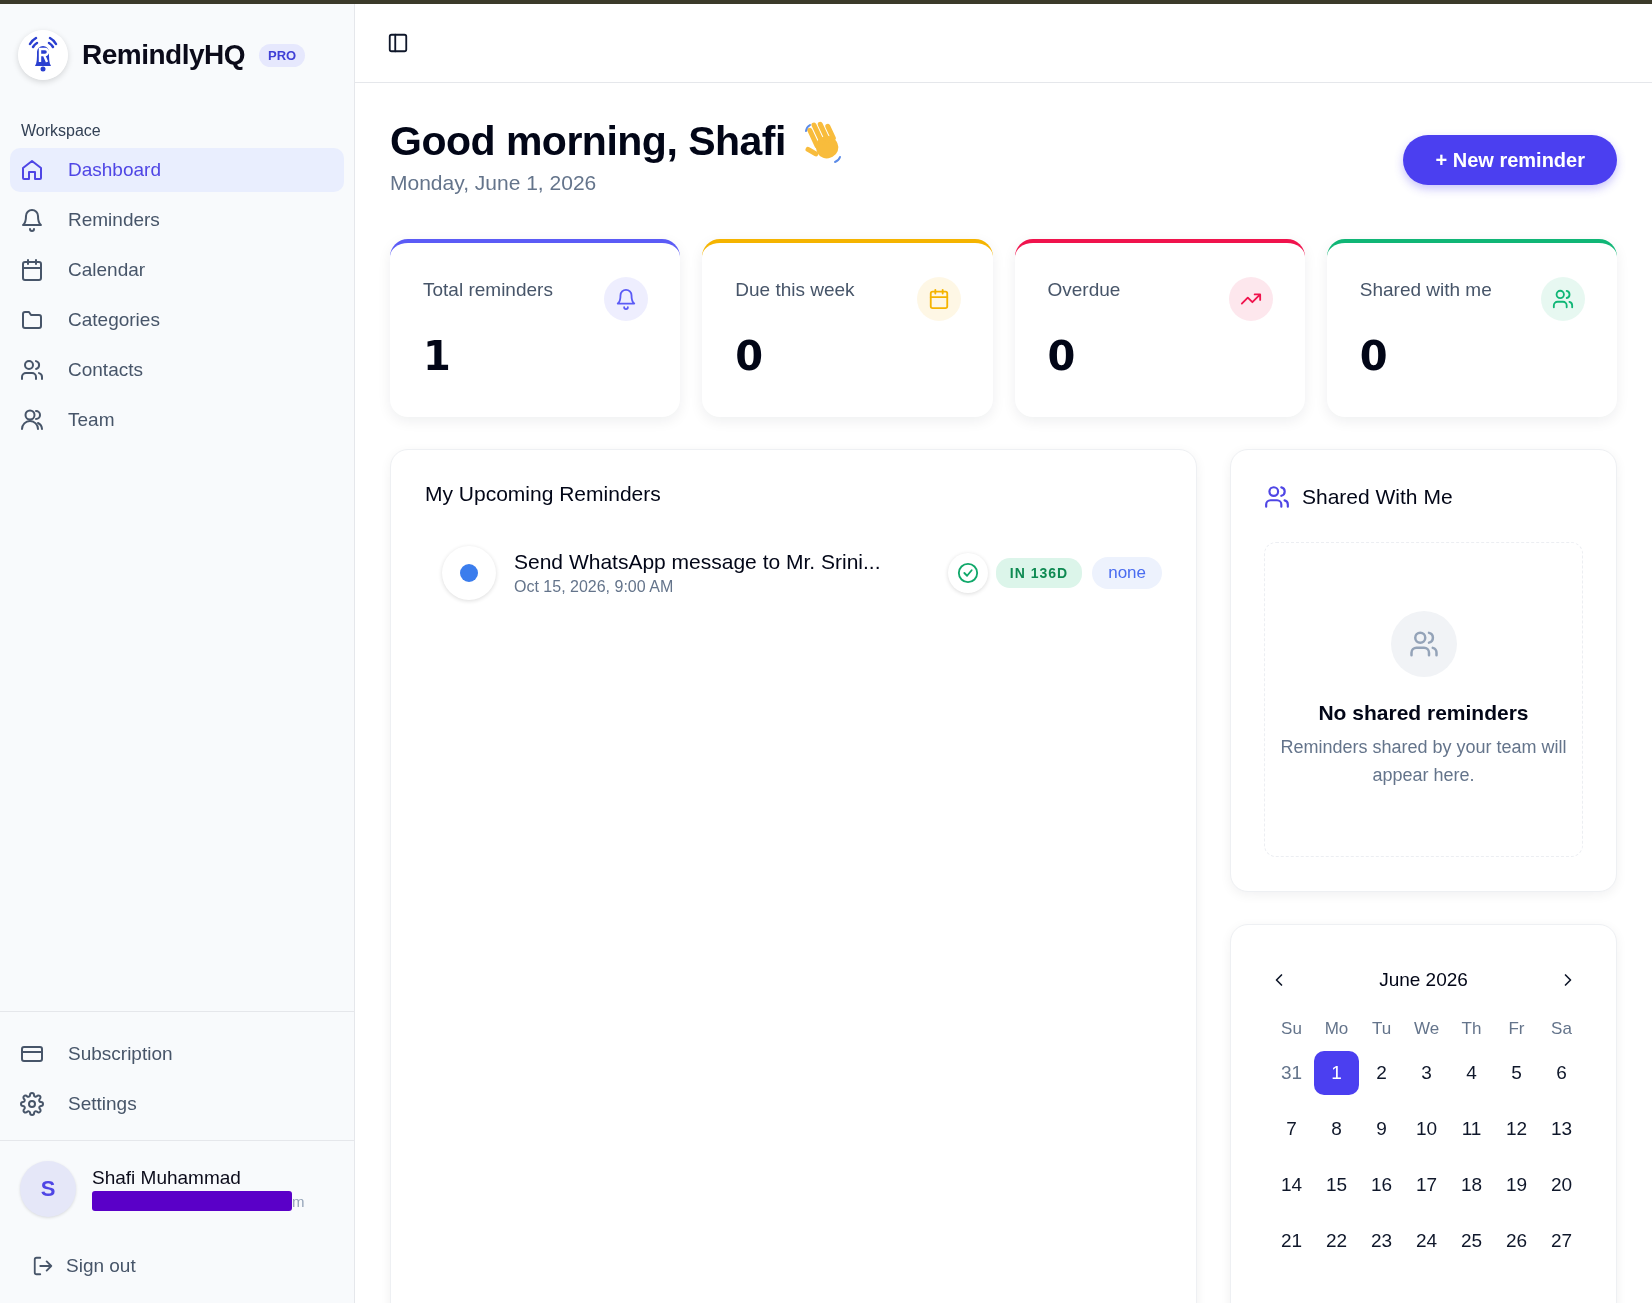 This screenshot has height=1303, width=1652. Describe the element at coordinates (167, 1178) in the screenshot. I see `user-name: Shafi Muhammad` at that location.